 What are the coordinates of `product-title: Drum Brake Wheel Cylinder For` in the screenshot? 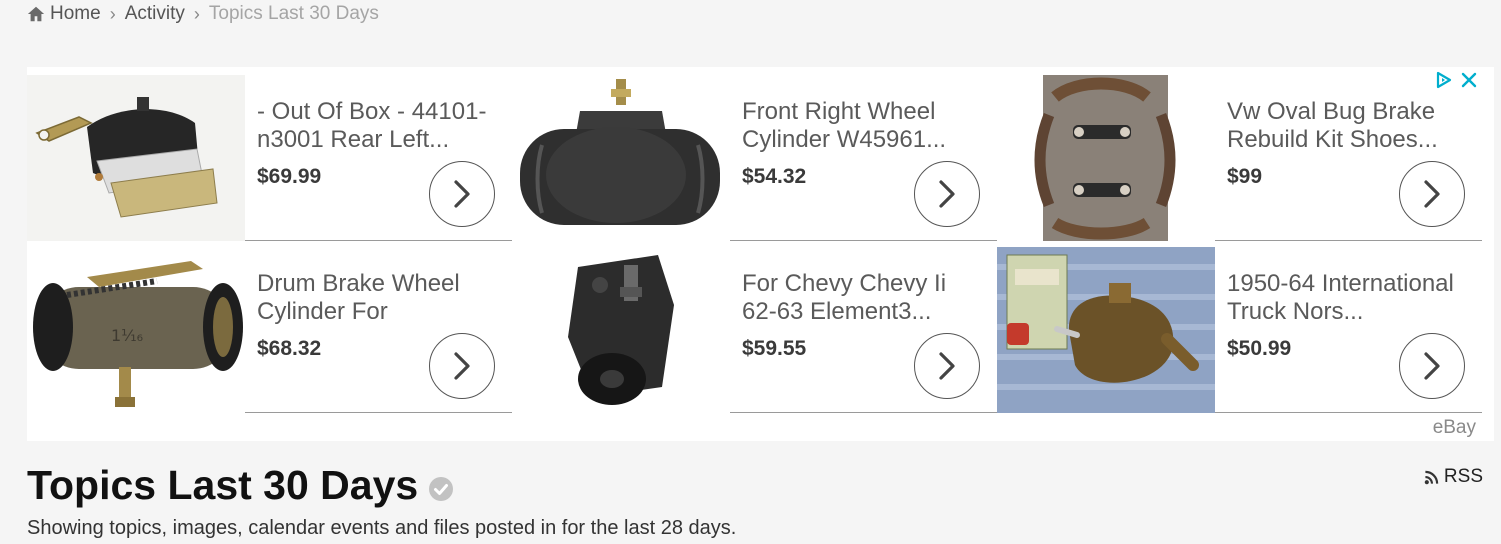 It's located at (379, 298).